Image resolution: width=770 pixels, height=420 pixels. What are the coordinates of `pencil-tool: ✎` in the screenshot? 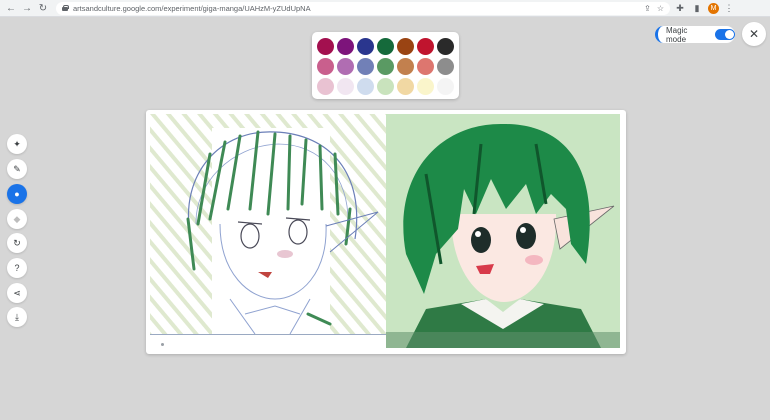 It's located at (17, 169).